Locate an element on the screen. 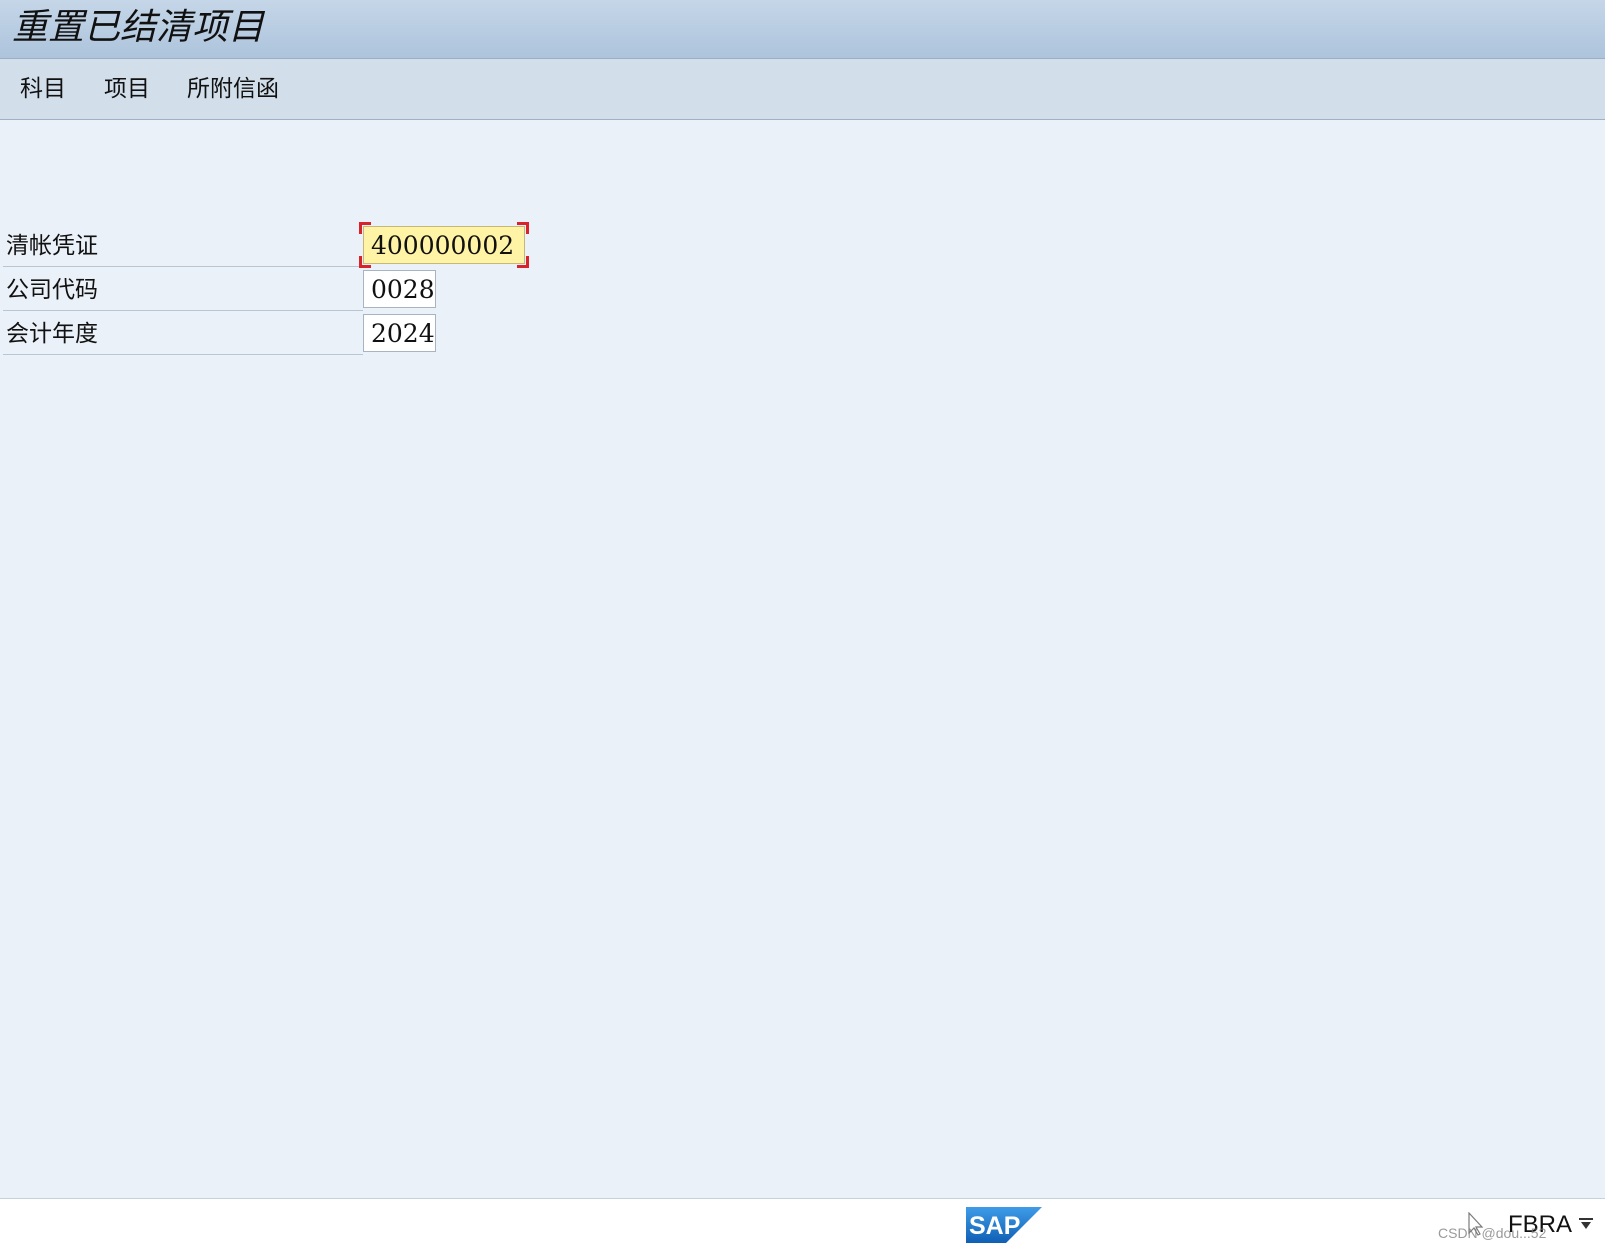 The height and width of the screenshot is (1249, 1605). form-row-clearing-document: 清帐凭证 is located at coordinates (183, 245).